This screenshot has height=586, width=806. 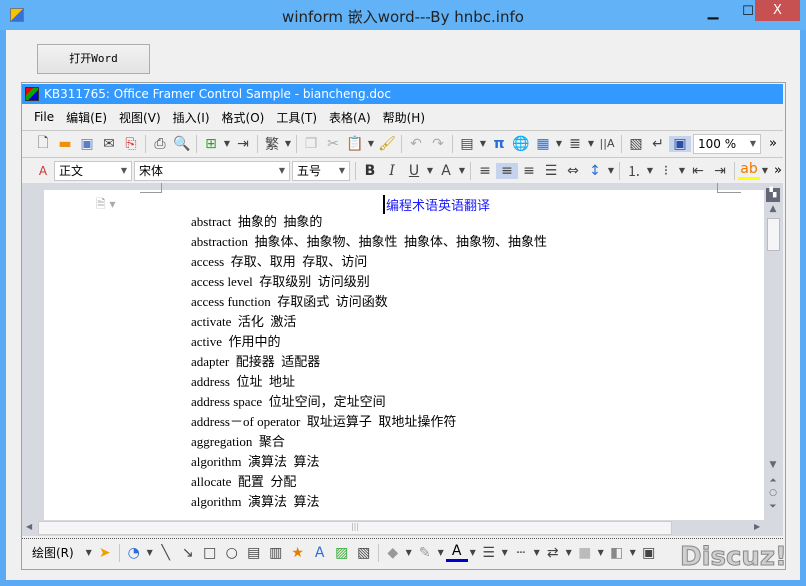 What do you see at coordinates (243, 144) in the screenshot?
I see `page-break-icon: ⇥` at bounding box center [243, 144].